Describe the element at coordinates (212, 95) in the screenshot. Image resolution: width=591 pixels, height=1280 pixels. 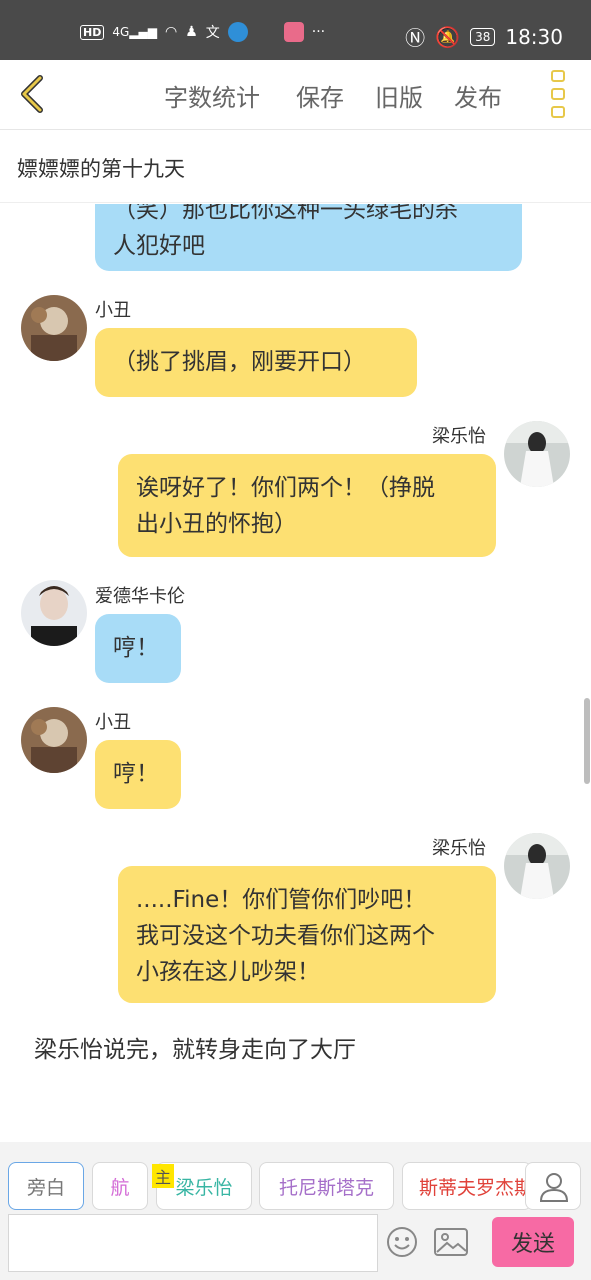
I see `word-count-button: 字数统计` at that location.